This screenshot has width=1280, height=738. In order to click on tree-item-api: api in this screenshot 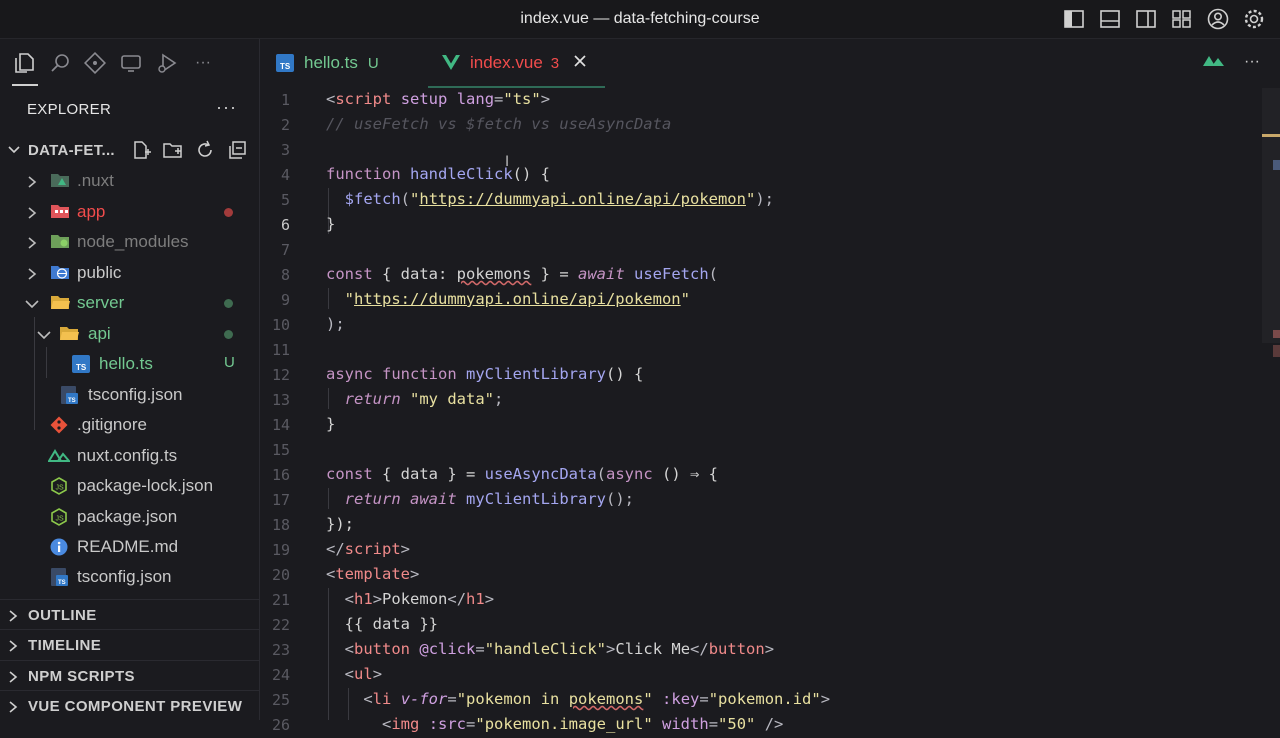, I will do `click(129, 334)`.